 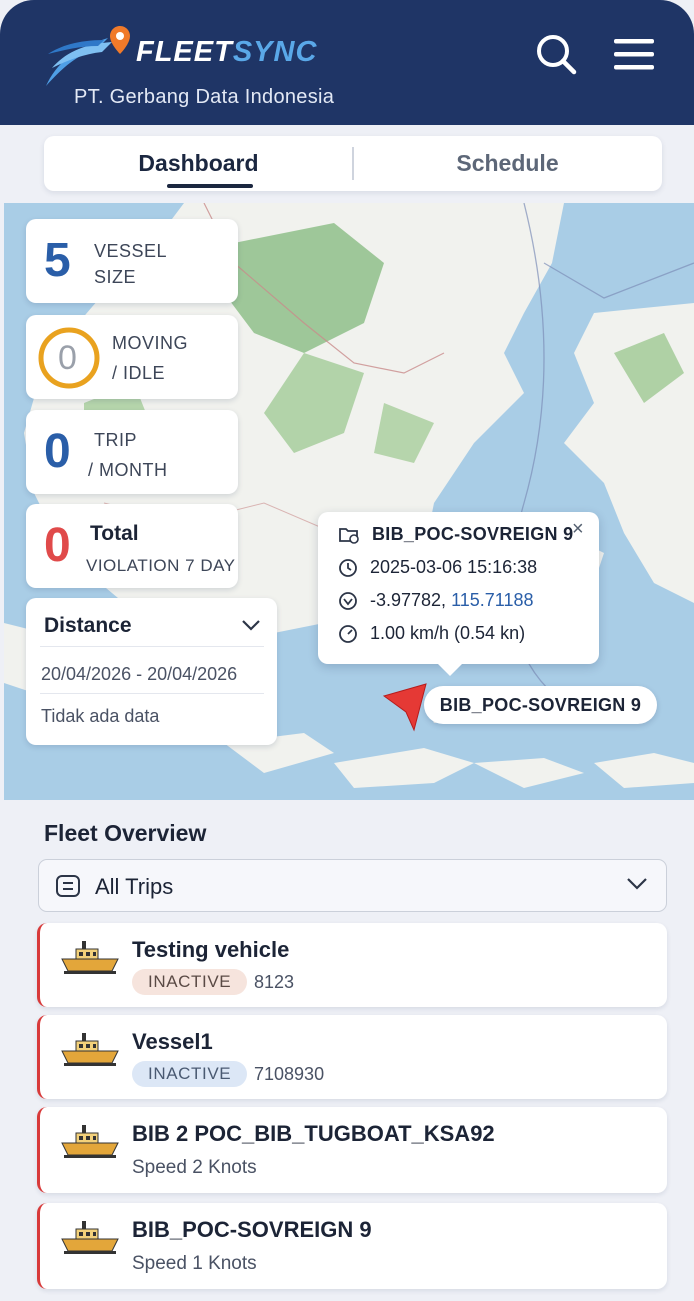 I want to click on moving-idle-card: 0 MOVING / IDLE, so click(x=132, y=357).